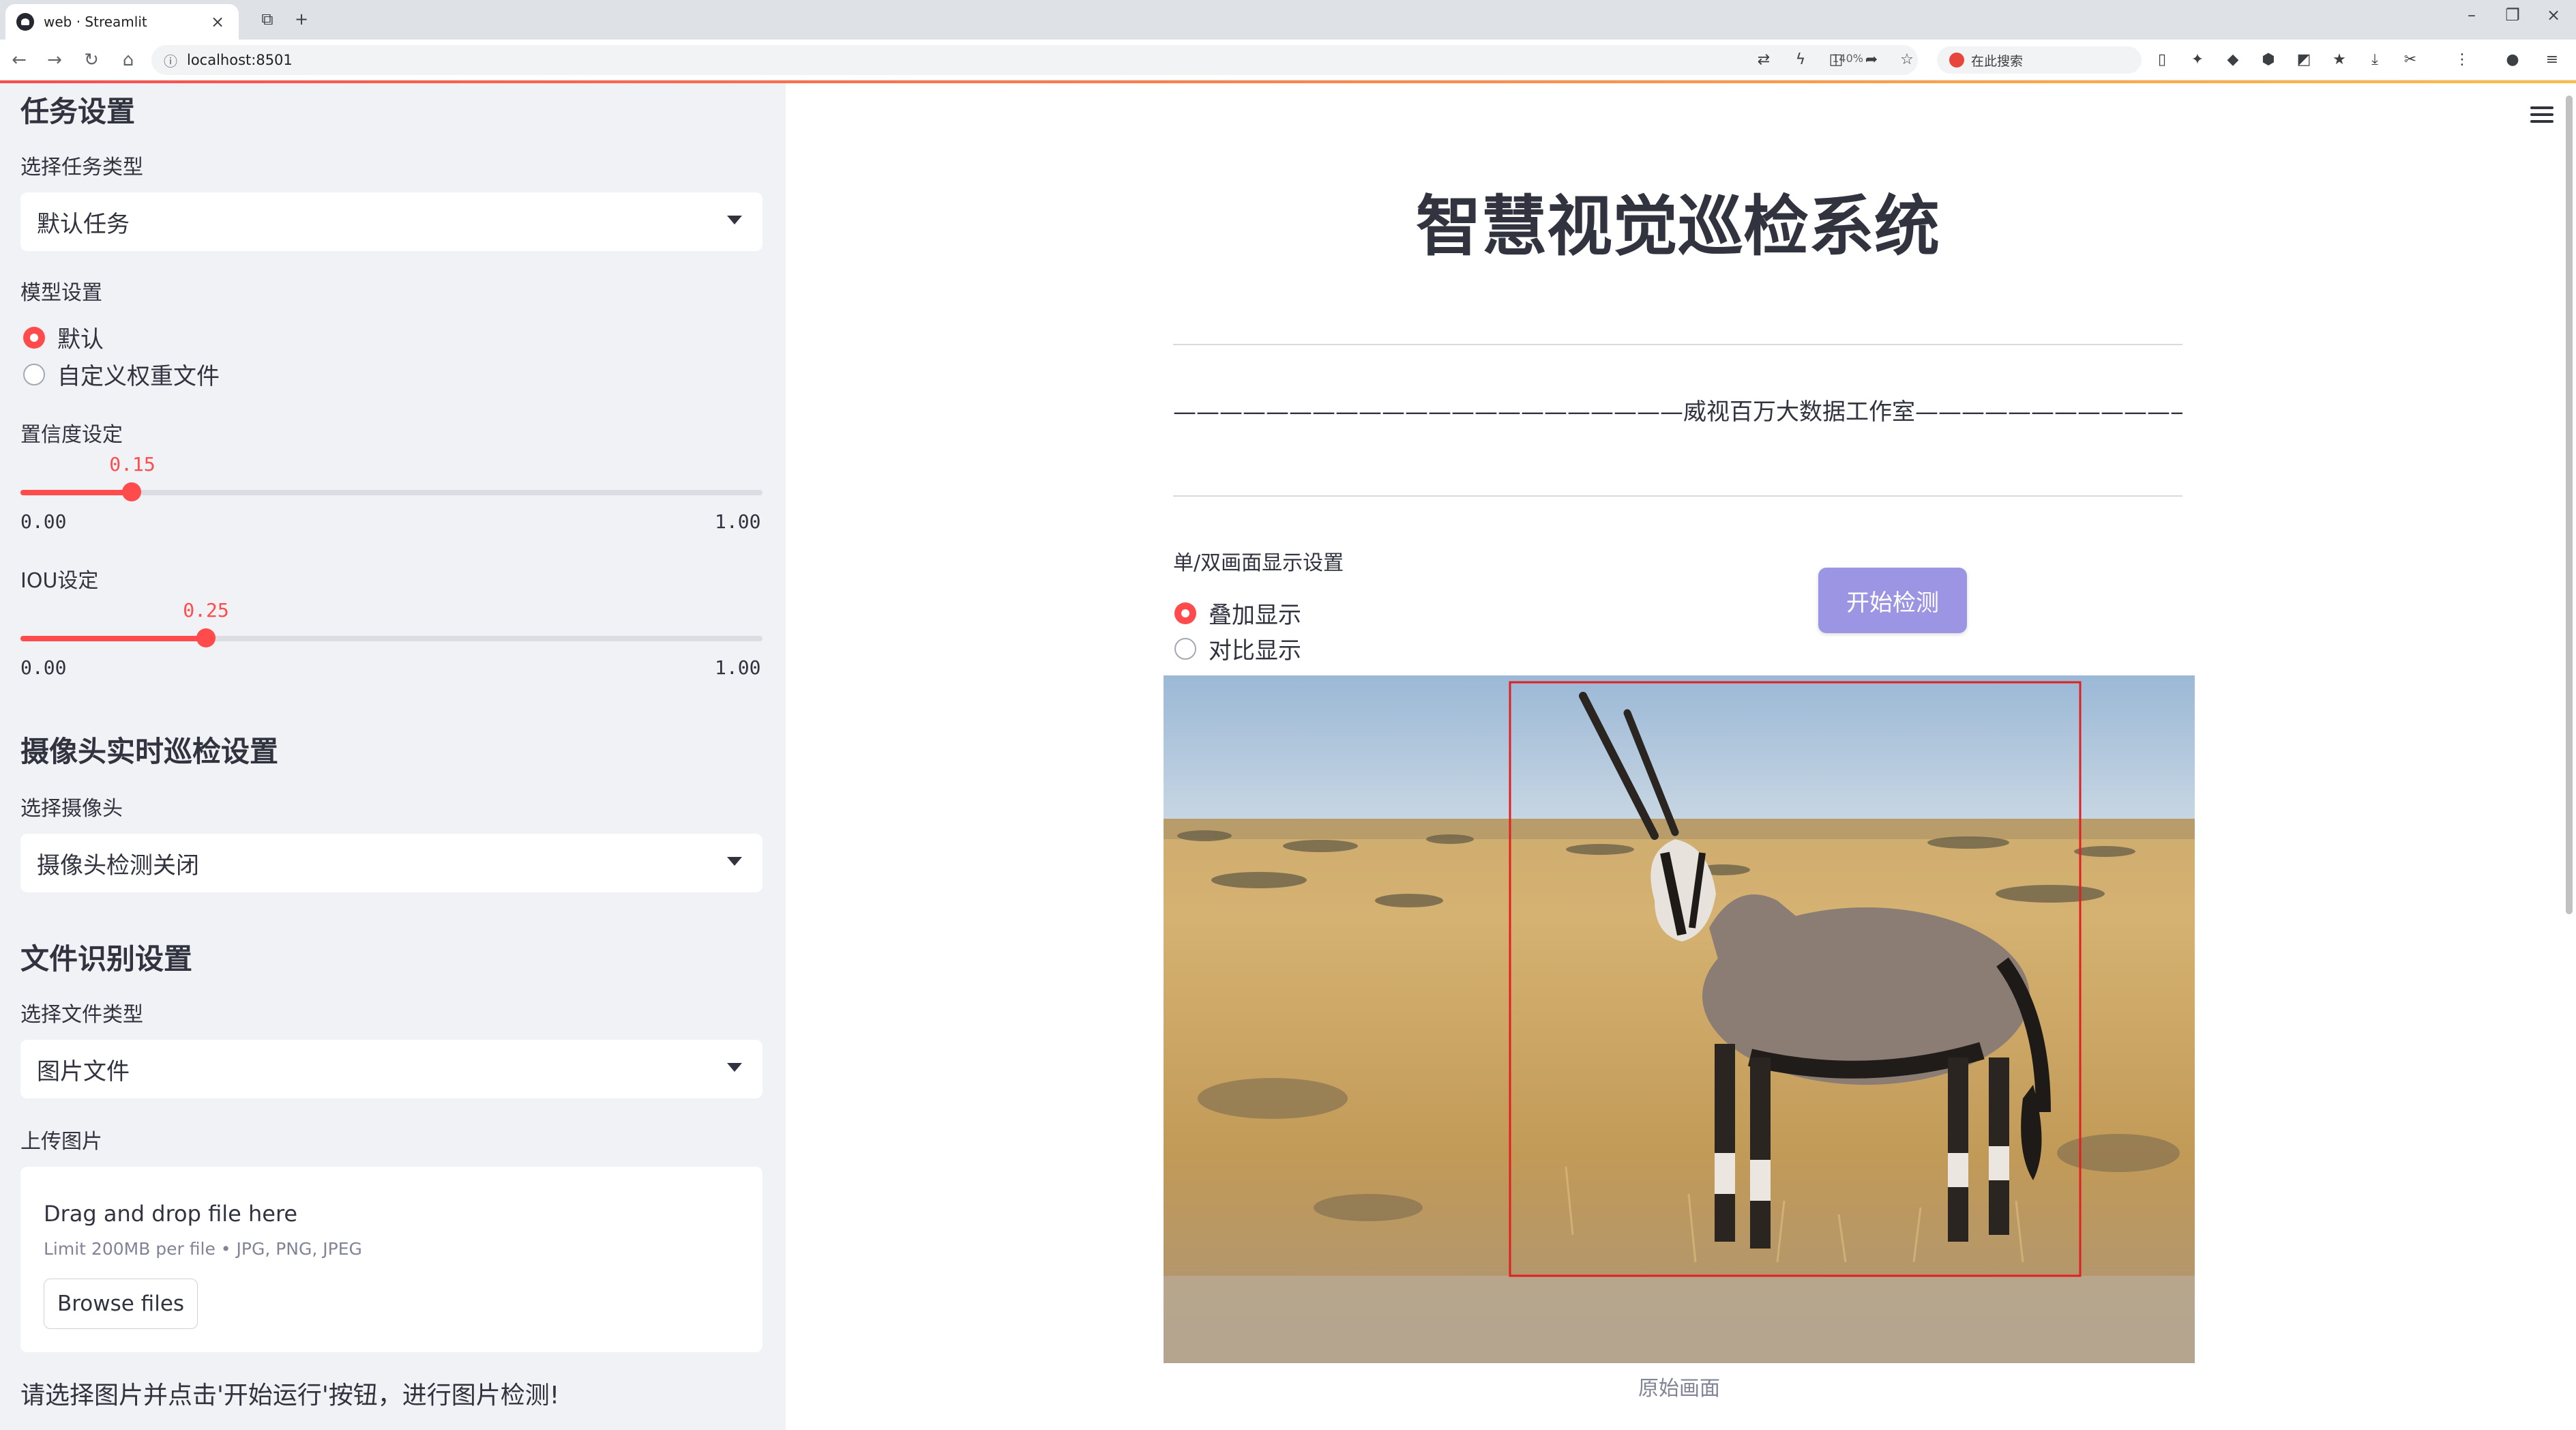 The height and width of the screenshot is (1430, 2576). I want to click on browser-menu-icon: ≡, so click(2552, 60).